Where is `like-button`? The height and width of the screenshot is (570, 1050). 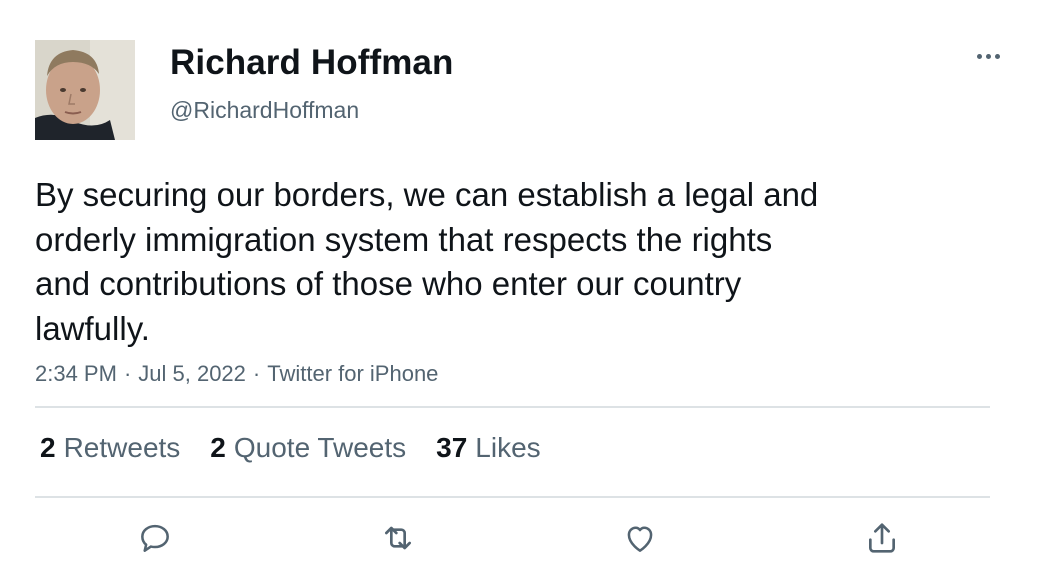 like-button is located at coordinates (640, 538).